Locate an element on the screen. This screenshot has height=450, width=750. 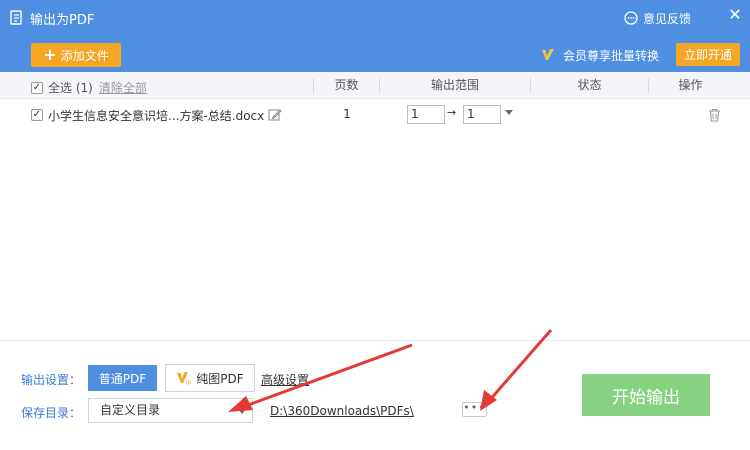
range-to-input: 1 is located at coordinates (482, 114).